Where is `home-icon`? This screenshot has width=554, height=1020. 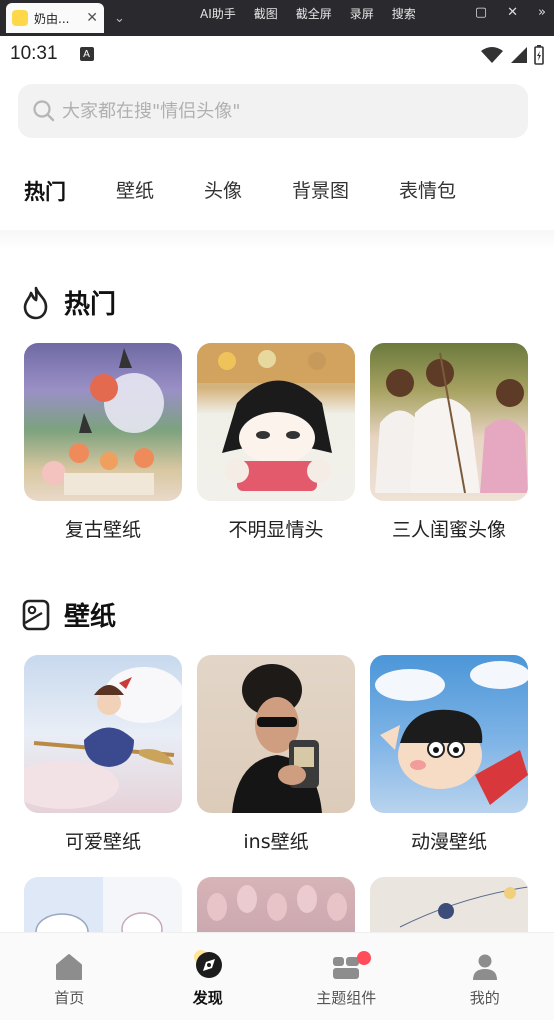
home-icon is located at coordinates (69, 967).